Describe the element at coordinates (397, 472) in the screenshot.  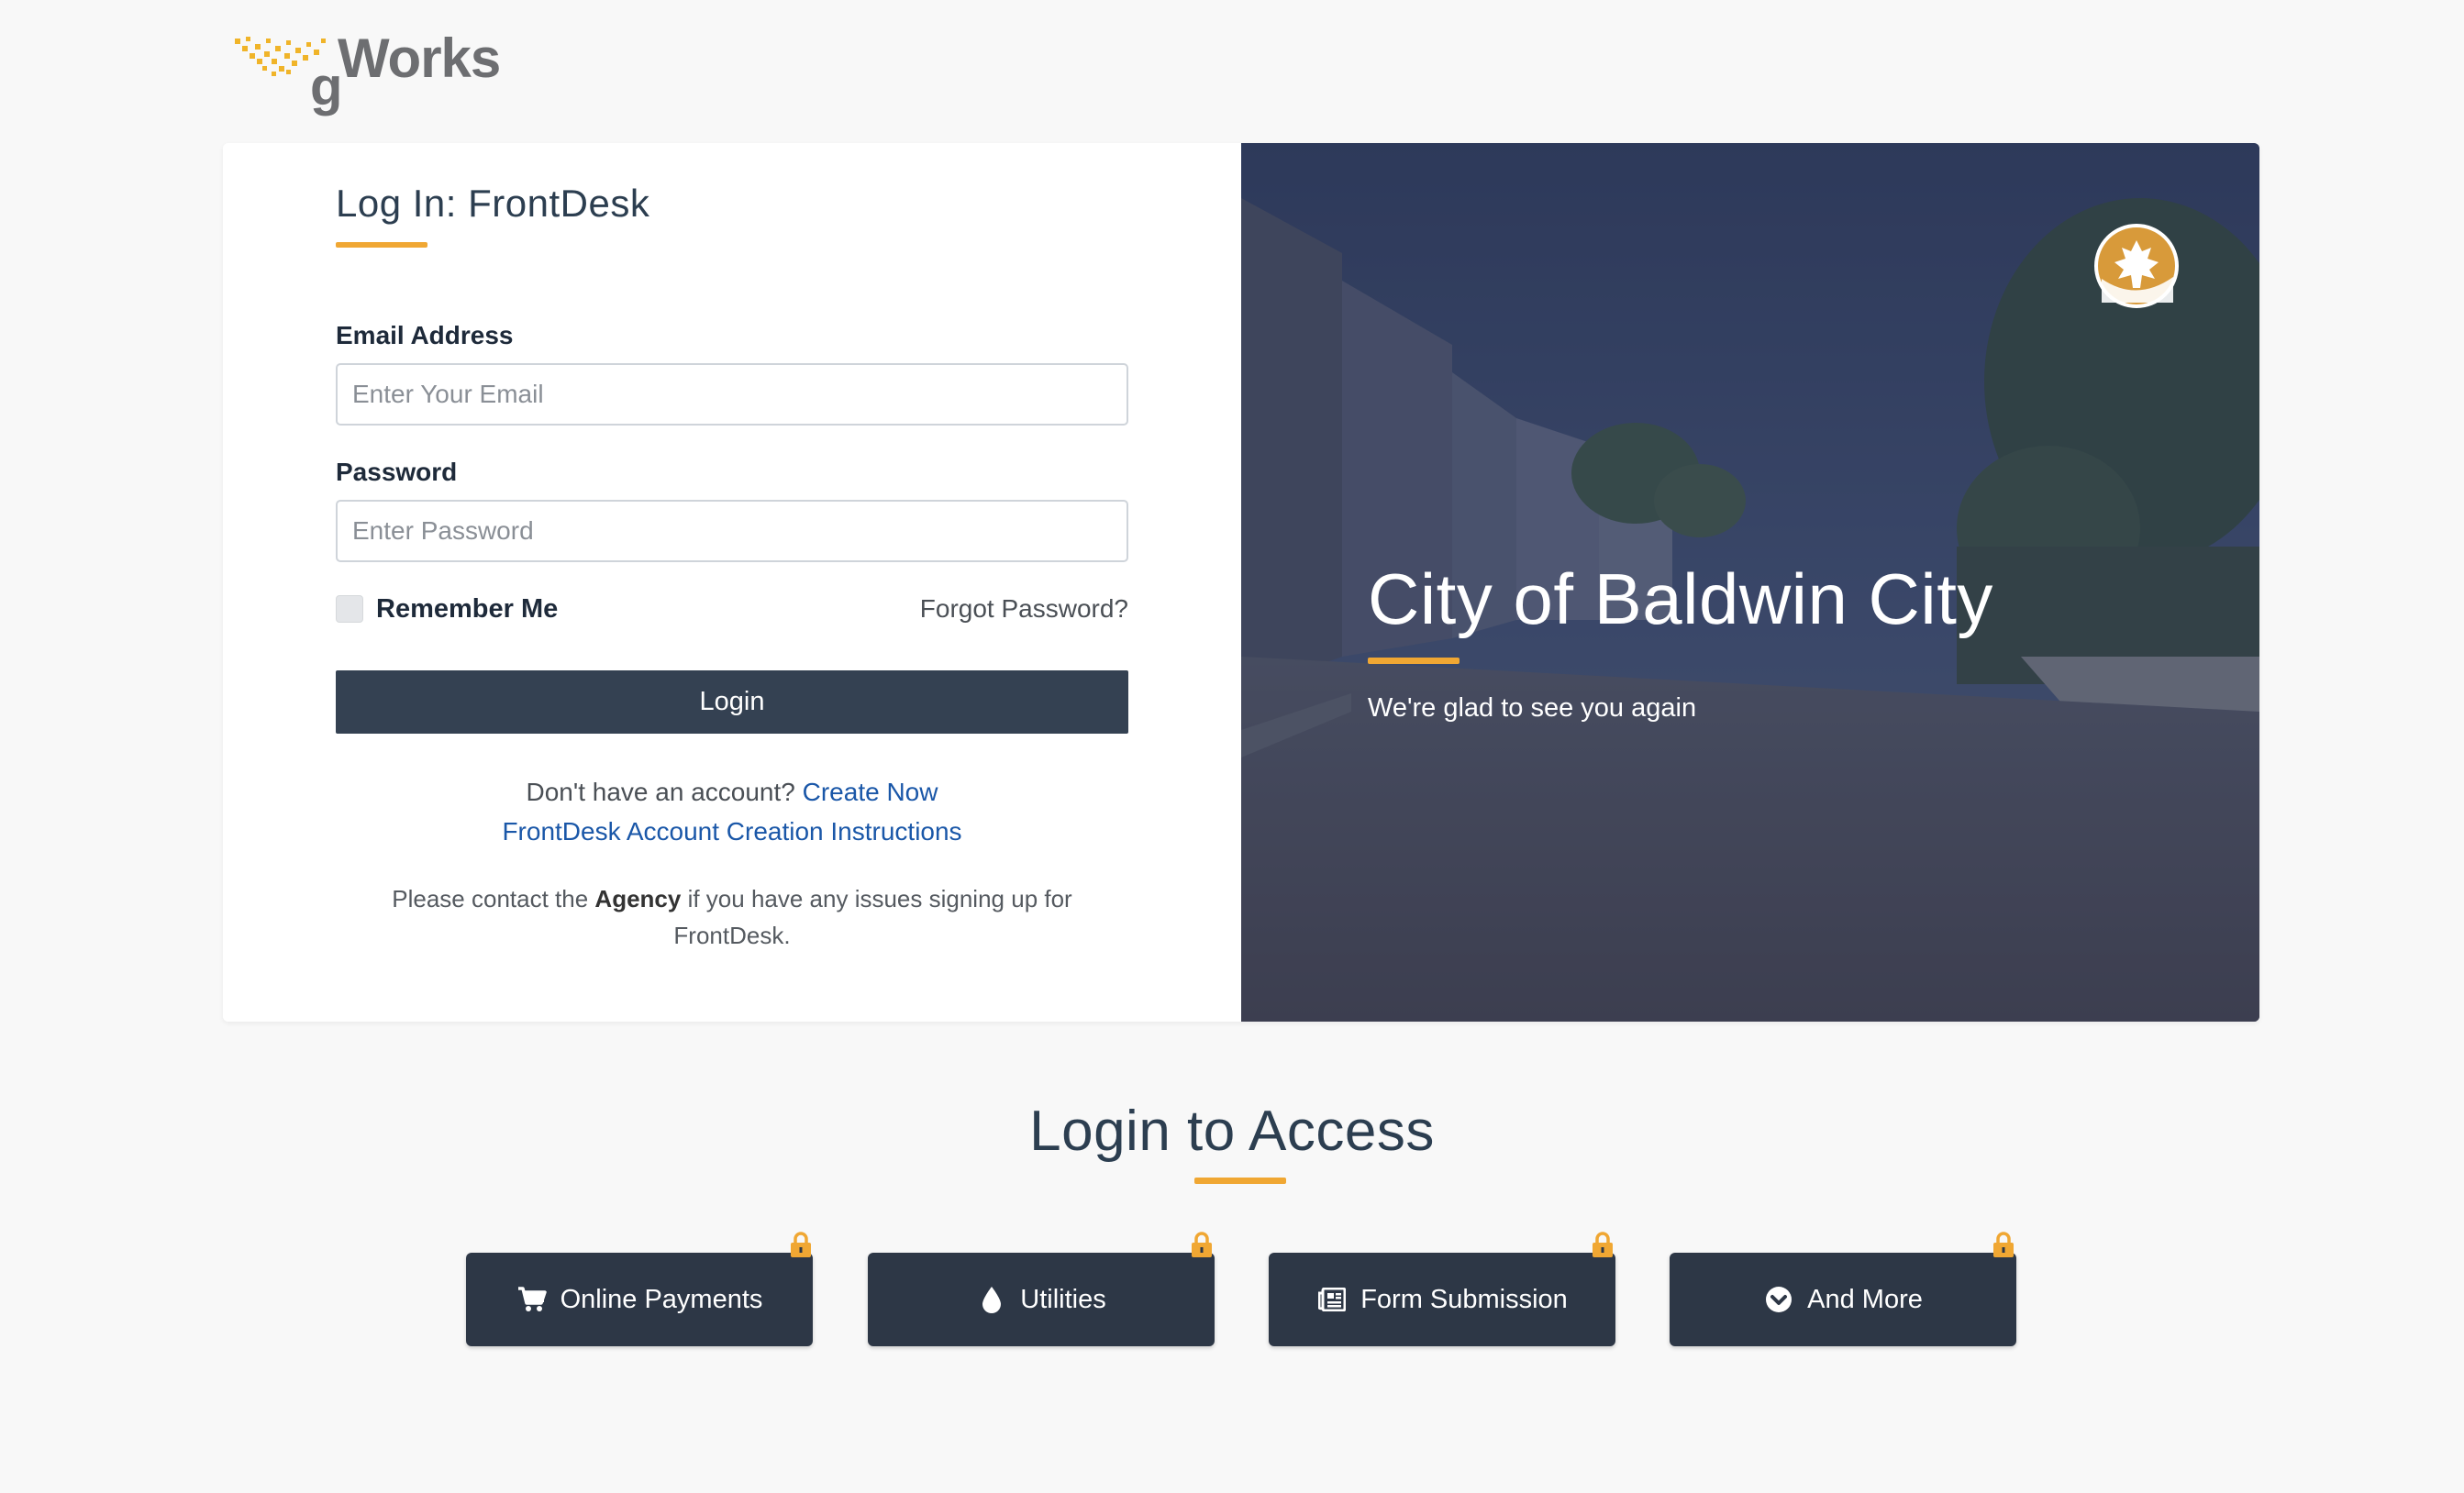
I see `password-label: Password` at that location.